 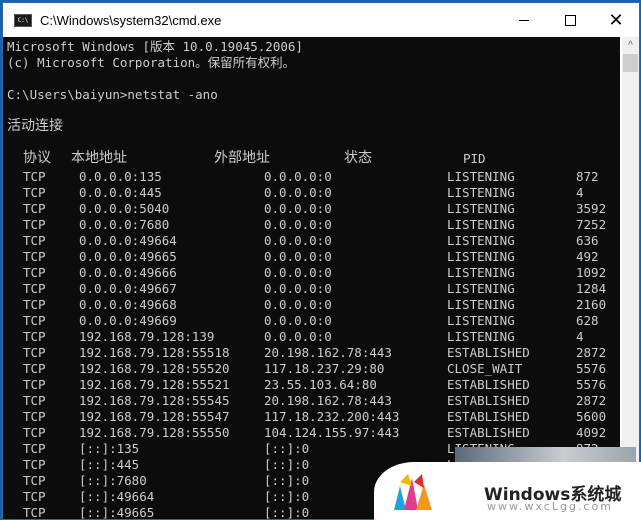 I want to click on cell-local: 192.168.79.128:55518, so click(x=154, y=352).